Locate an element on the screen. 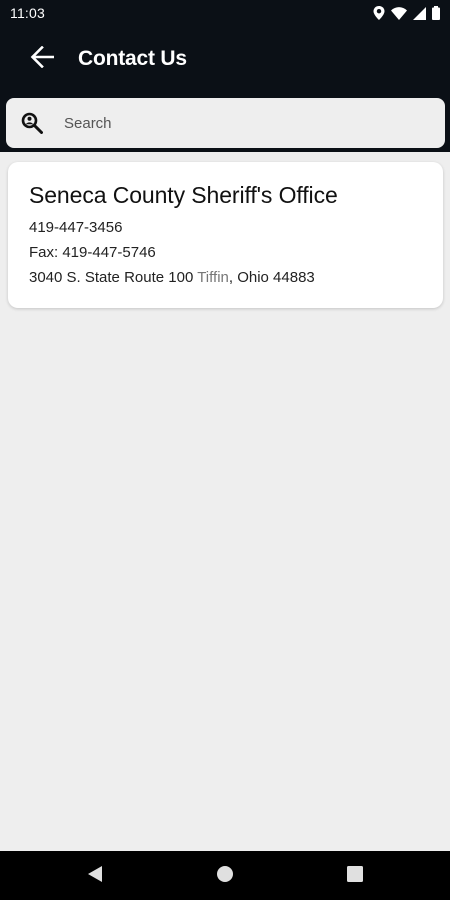 The width and height of the screenshot is (450, 900). location-icon is located at coordinates (379, 13).